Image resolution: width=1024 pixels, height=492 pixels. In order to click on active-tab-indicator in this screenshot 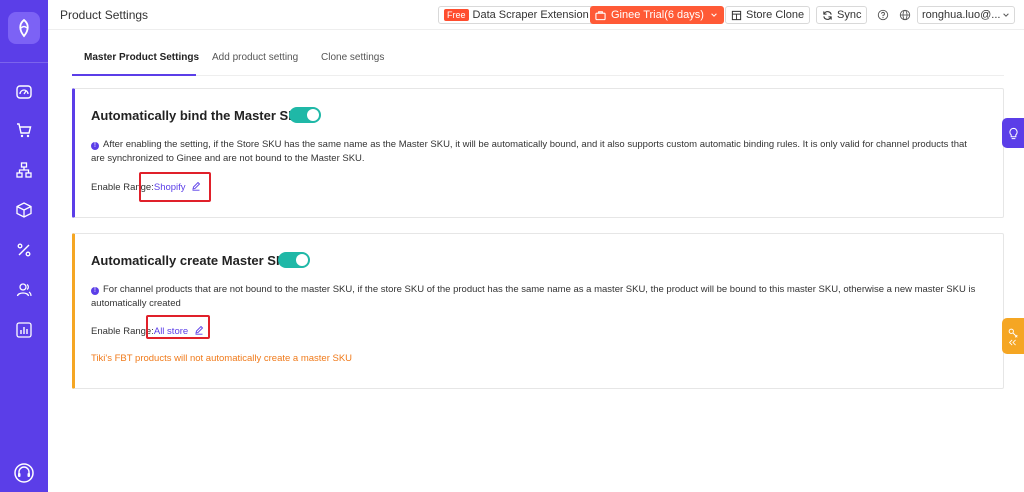, I will do `click(134, 75)`.